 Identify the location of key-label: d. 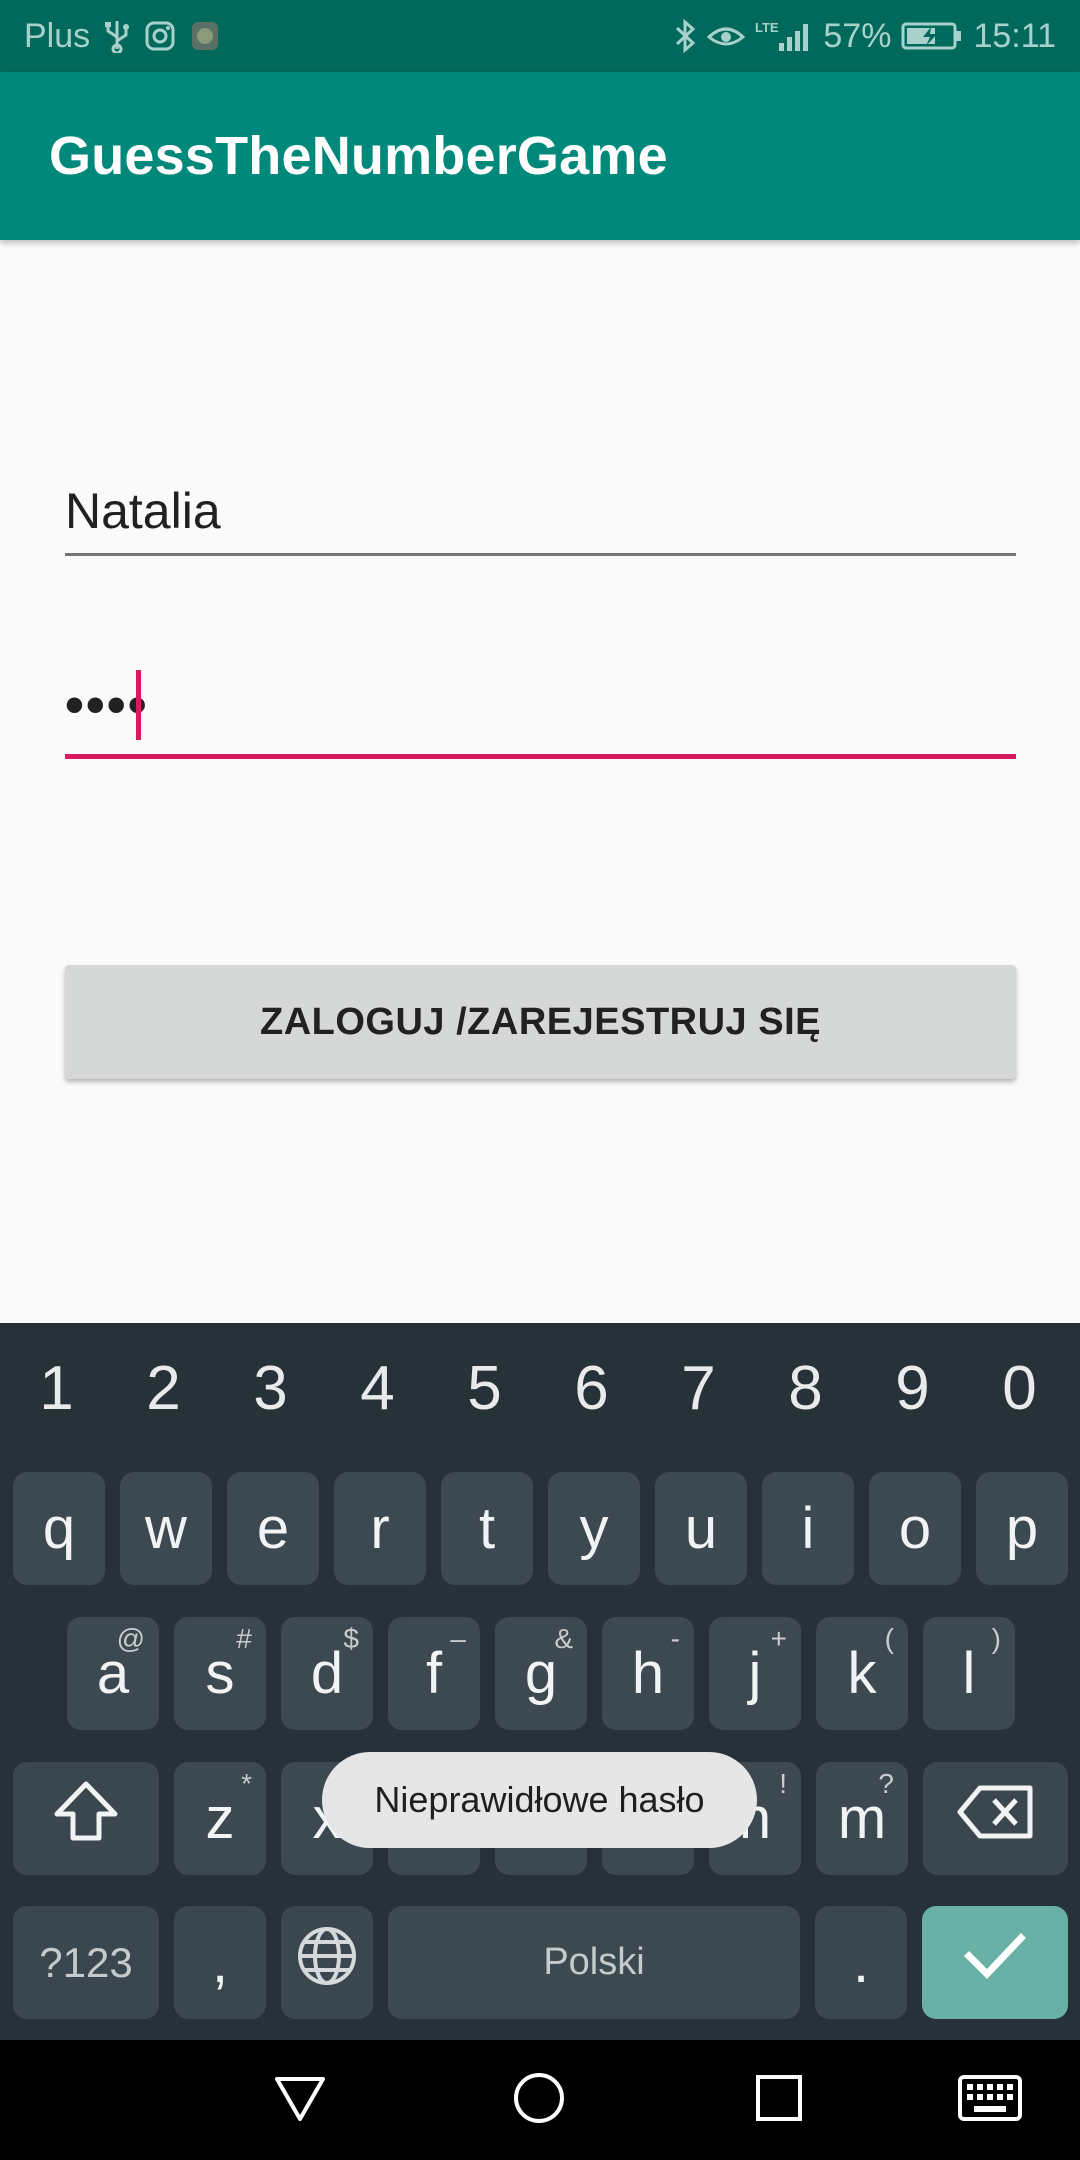
(327, 1673).